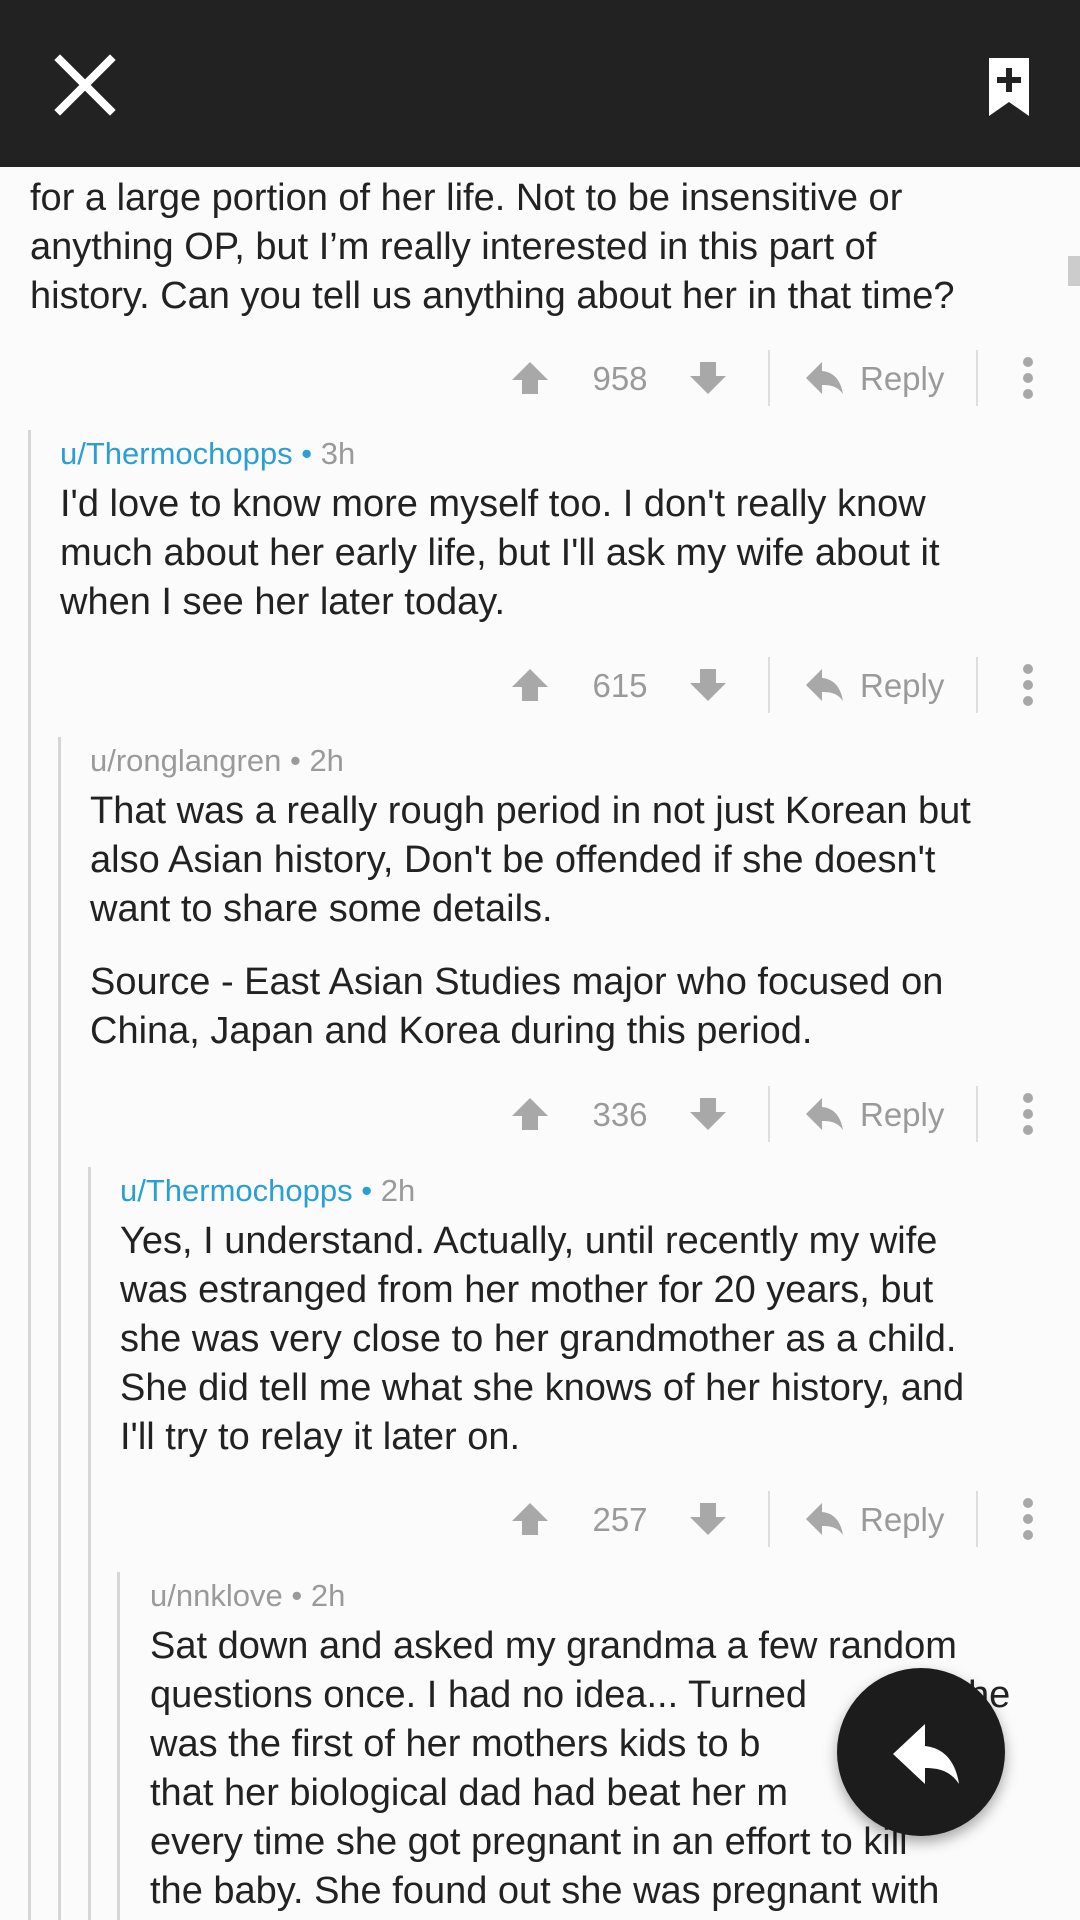 This screenshot has height=1920, width=1080. Describe the element at coordinates (216, 1595) in the screenshot. I see `comment-author: u/nnklove` at that location.